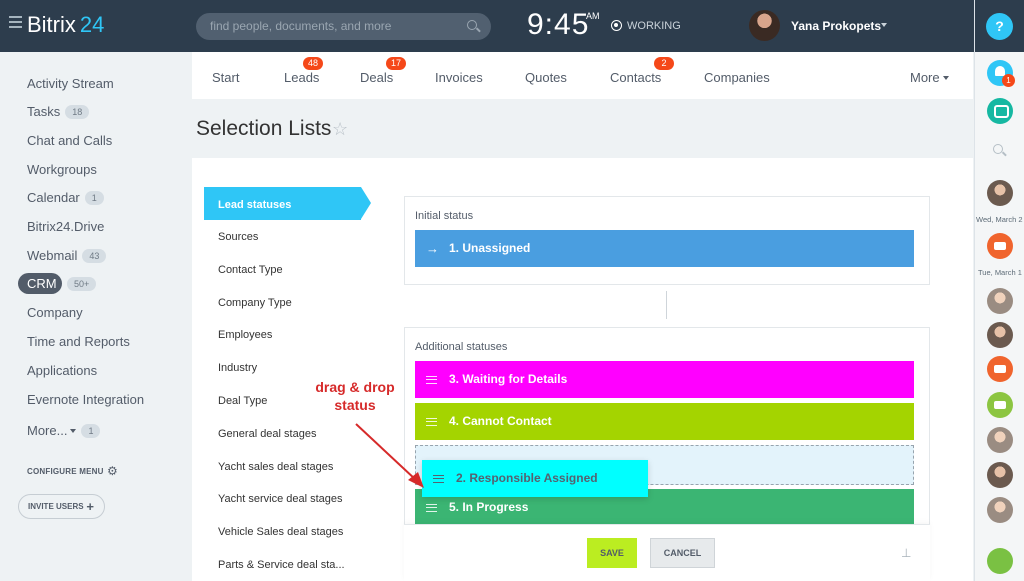  What do you see at coordinates (267, 434) in the screenshot?
I see `list-item-general-deal-stages: General deal stages` at bounding box center [267, 434].